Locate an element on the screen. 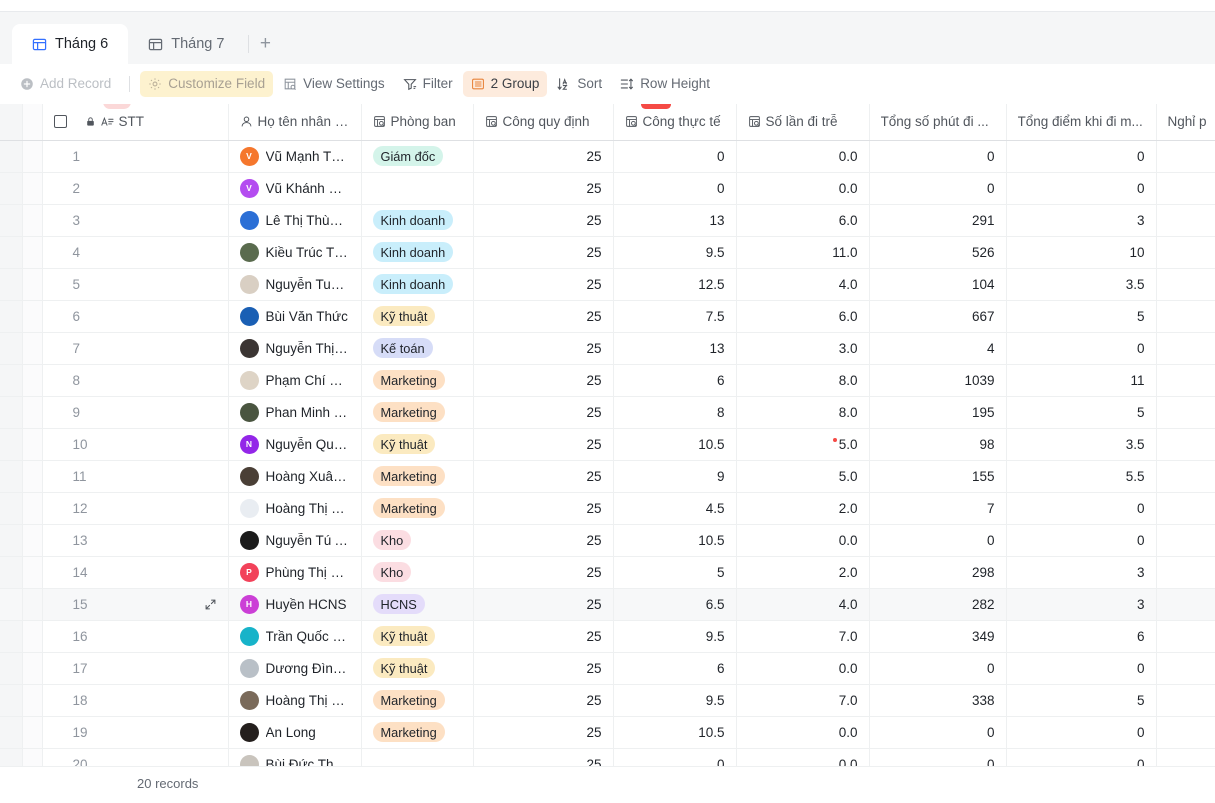 This screenshot has width=1215, height=803. cell-employee-name: V Vũ Khánh Huyền is located at coordinates (295, 188).